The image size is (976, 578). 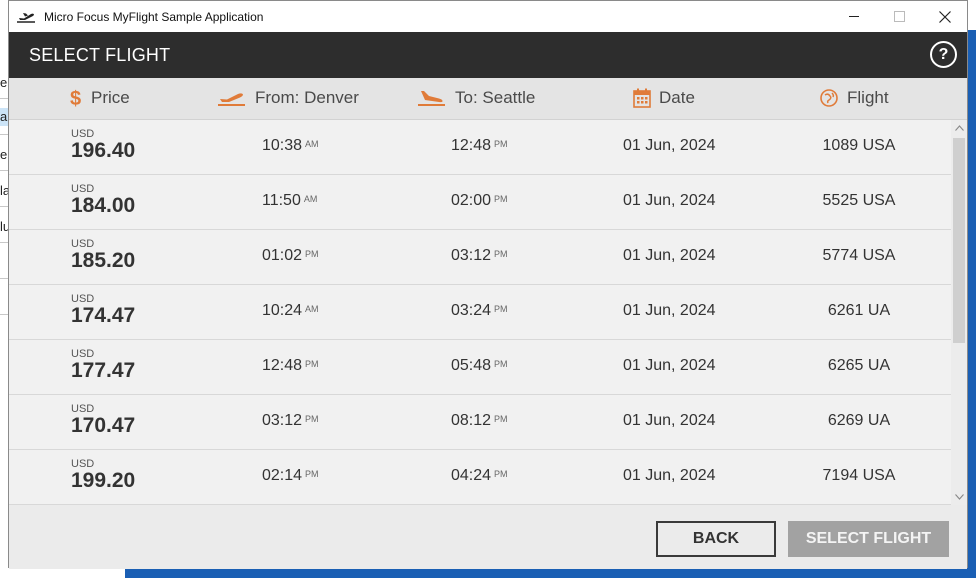 I want to click on chevron-down-icon, so click(x=959, y=497).